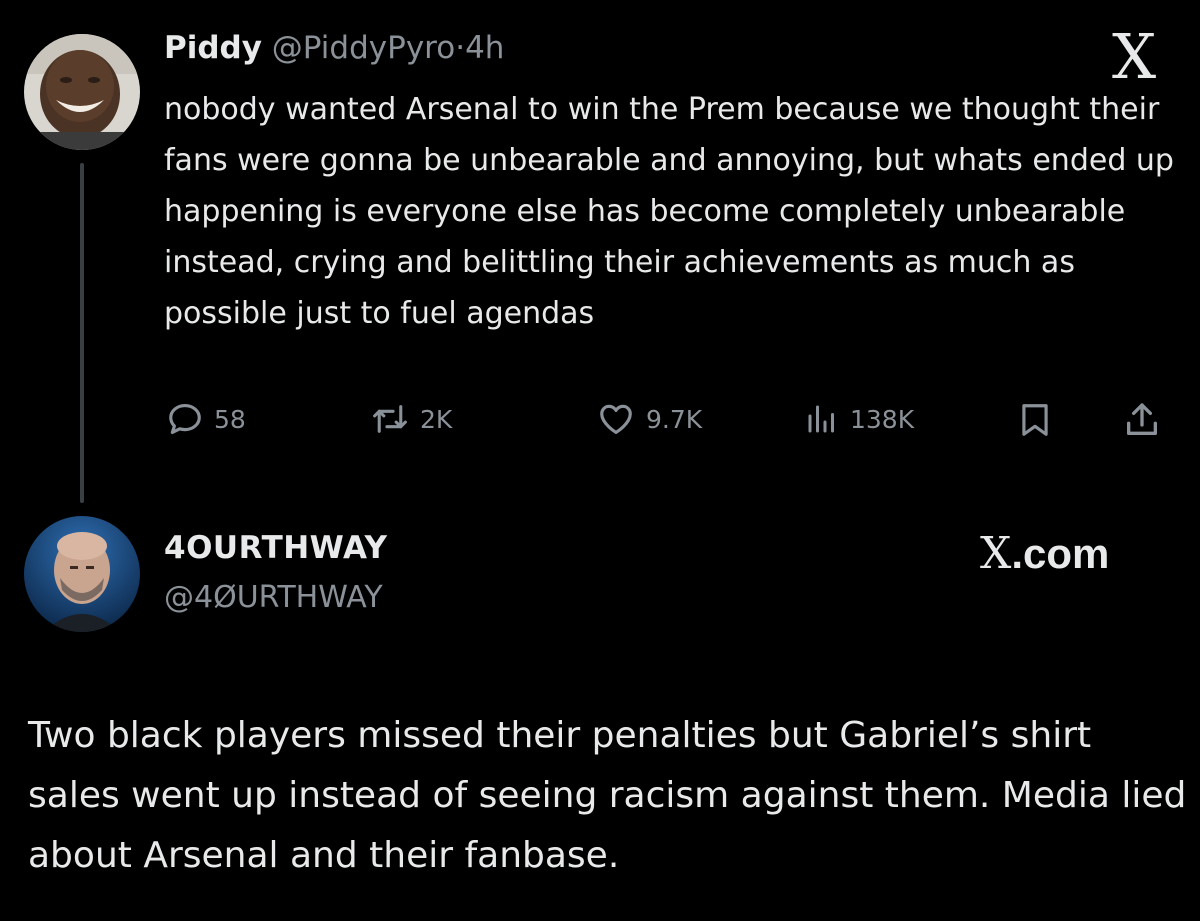 The height and width of the screenshot is (921, 1200). What do you see at coordinates (185, 419) in the screenshot?
I see `reply-icon` at bounding box center [185, 419].